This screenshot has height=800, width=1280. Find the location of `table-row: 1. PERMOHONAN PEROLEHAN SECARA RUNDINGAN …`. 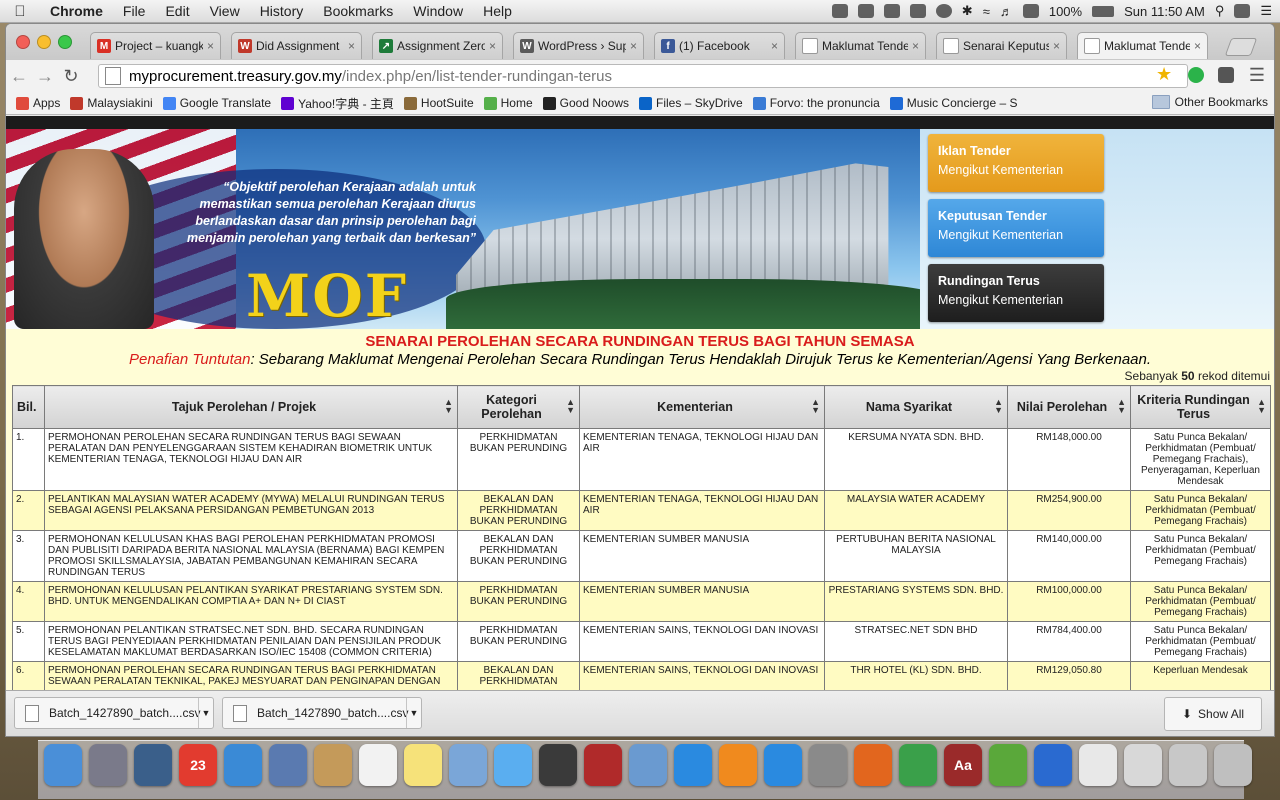

table-row: 1. PERMOHONAN PEROLEHAN SECARA RUNDINGAN … is located at coordinates (641, 459).